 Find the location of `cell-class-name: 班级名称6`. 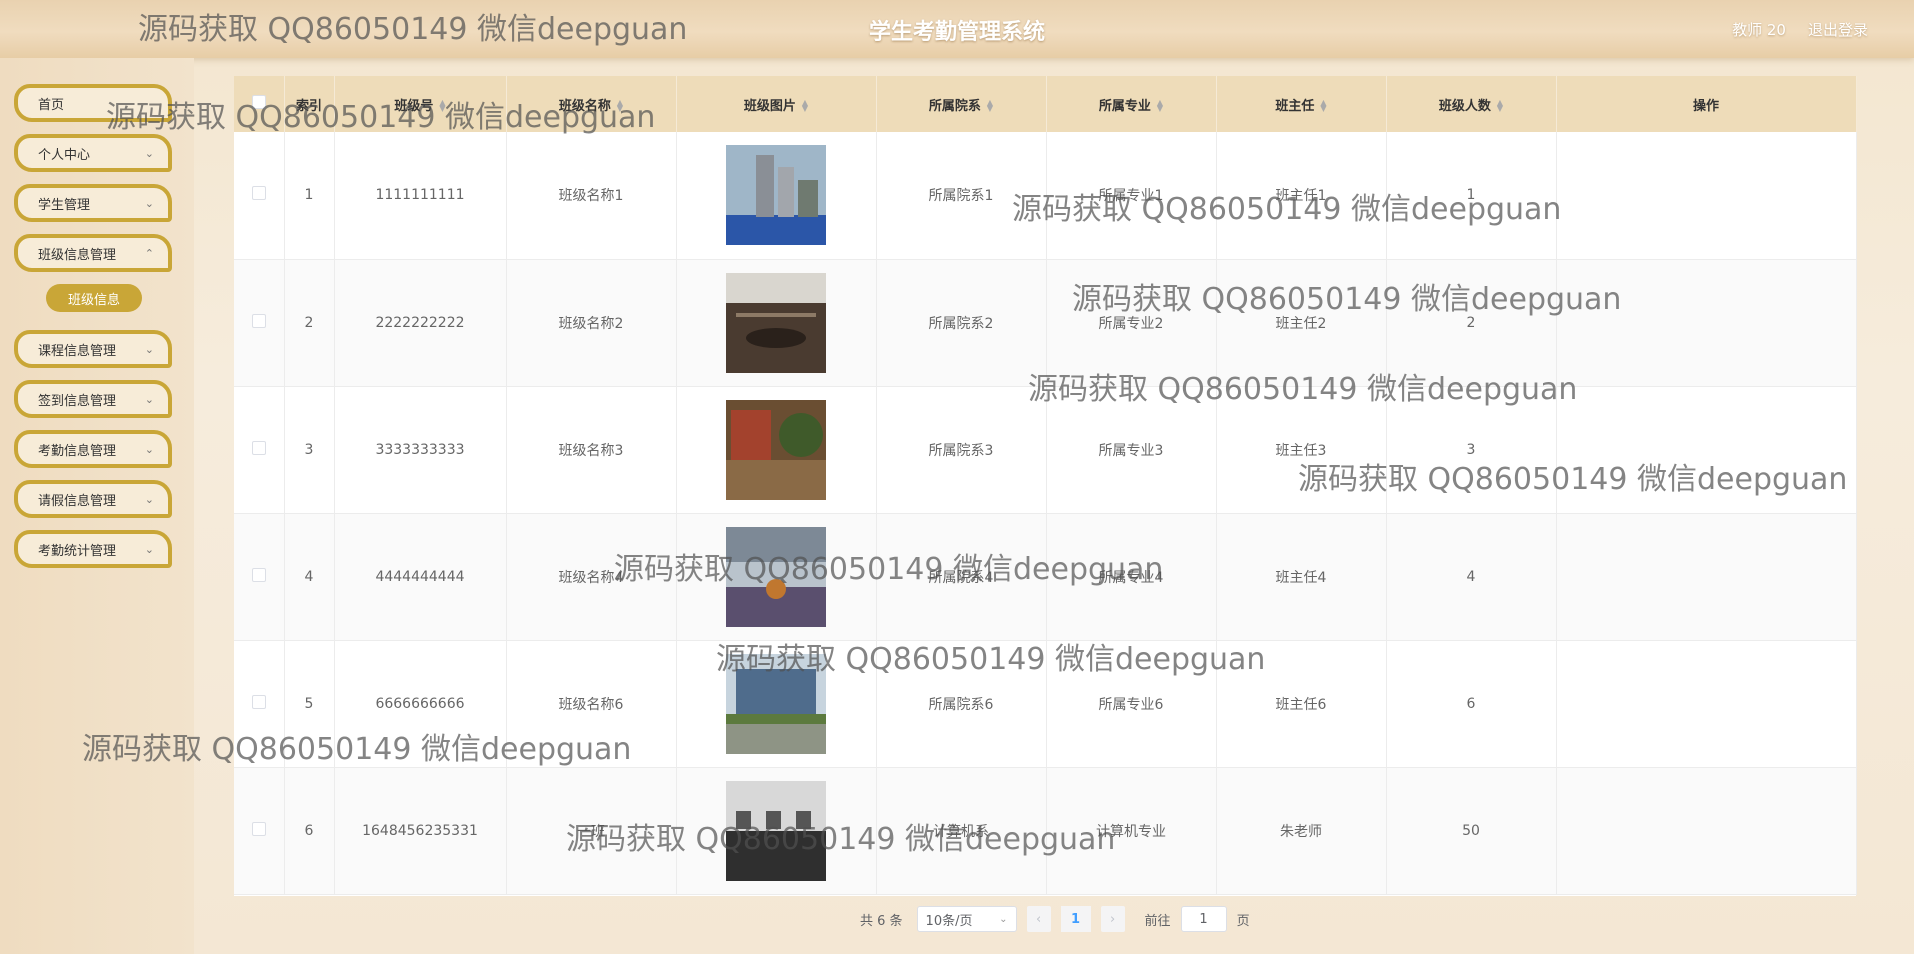

cell-class-name: 班级名称6 is located at coordinates (591, 703).